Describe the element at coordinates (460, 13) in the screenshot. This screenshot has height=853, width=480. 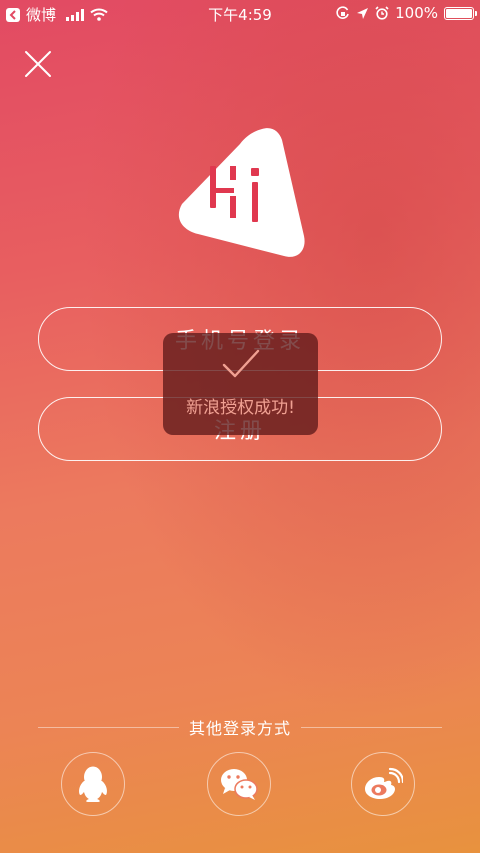
I see `battery-icon` at that location.